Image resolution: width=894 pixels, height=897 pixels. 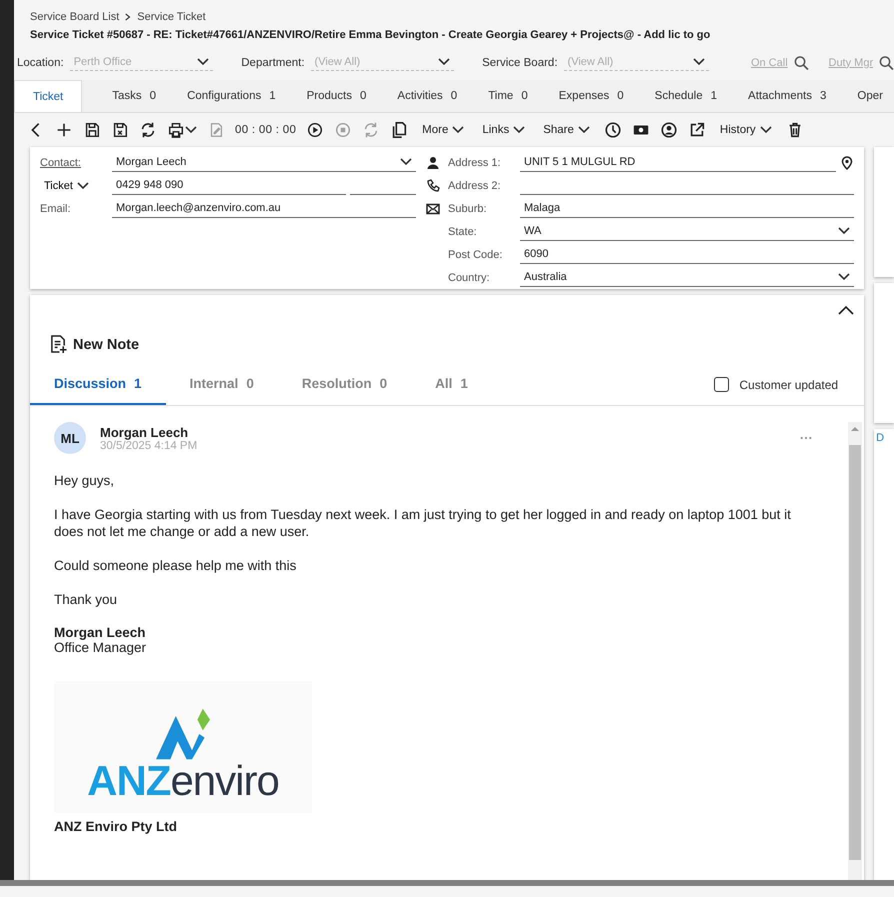 What do you see at coordinates (176, 130) in the screenshot?
I see `print-icon` at bounding box center [176, 130].